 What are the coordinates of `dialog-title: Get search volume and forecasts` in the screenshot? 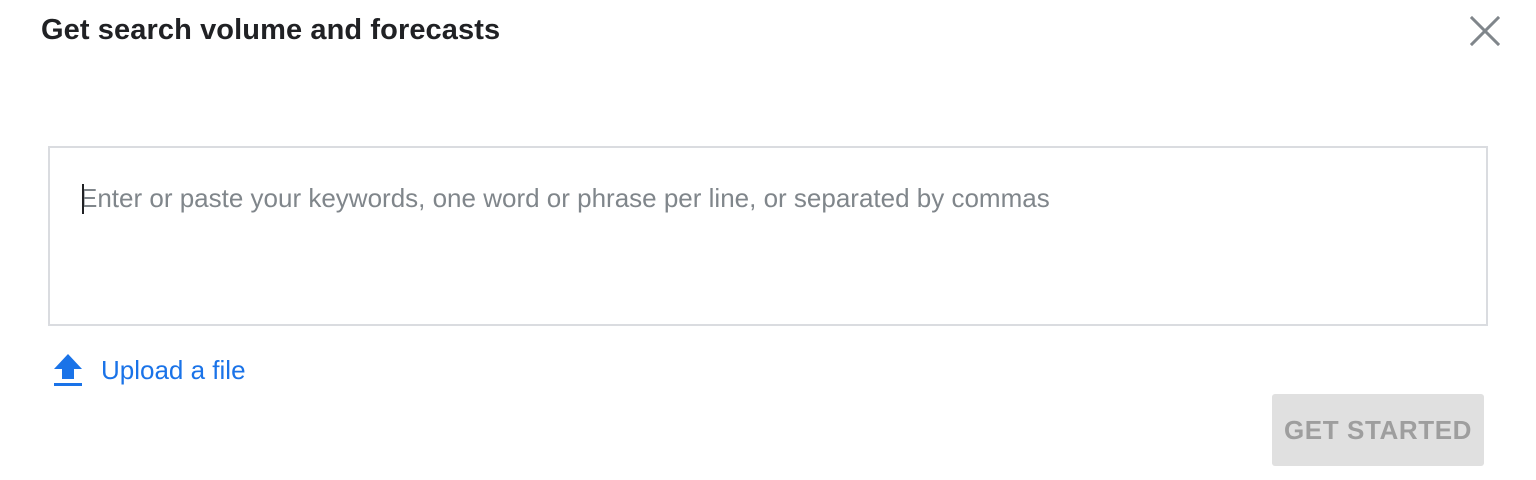 It's located at (271, 30).